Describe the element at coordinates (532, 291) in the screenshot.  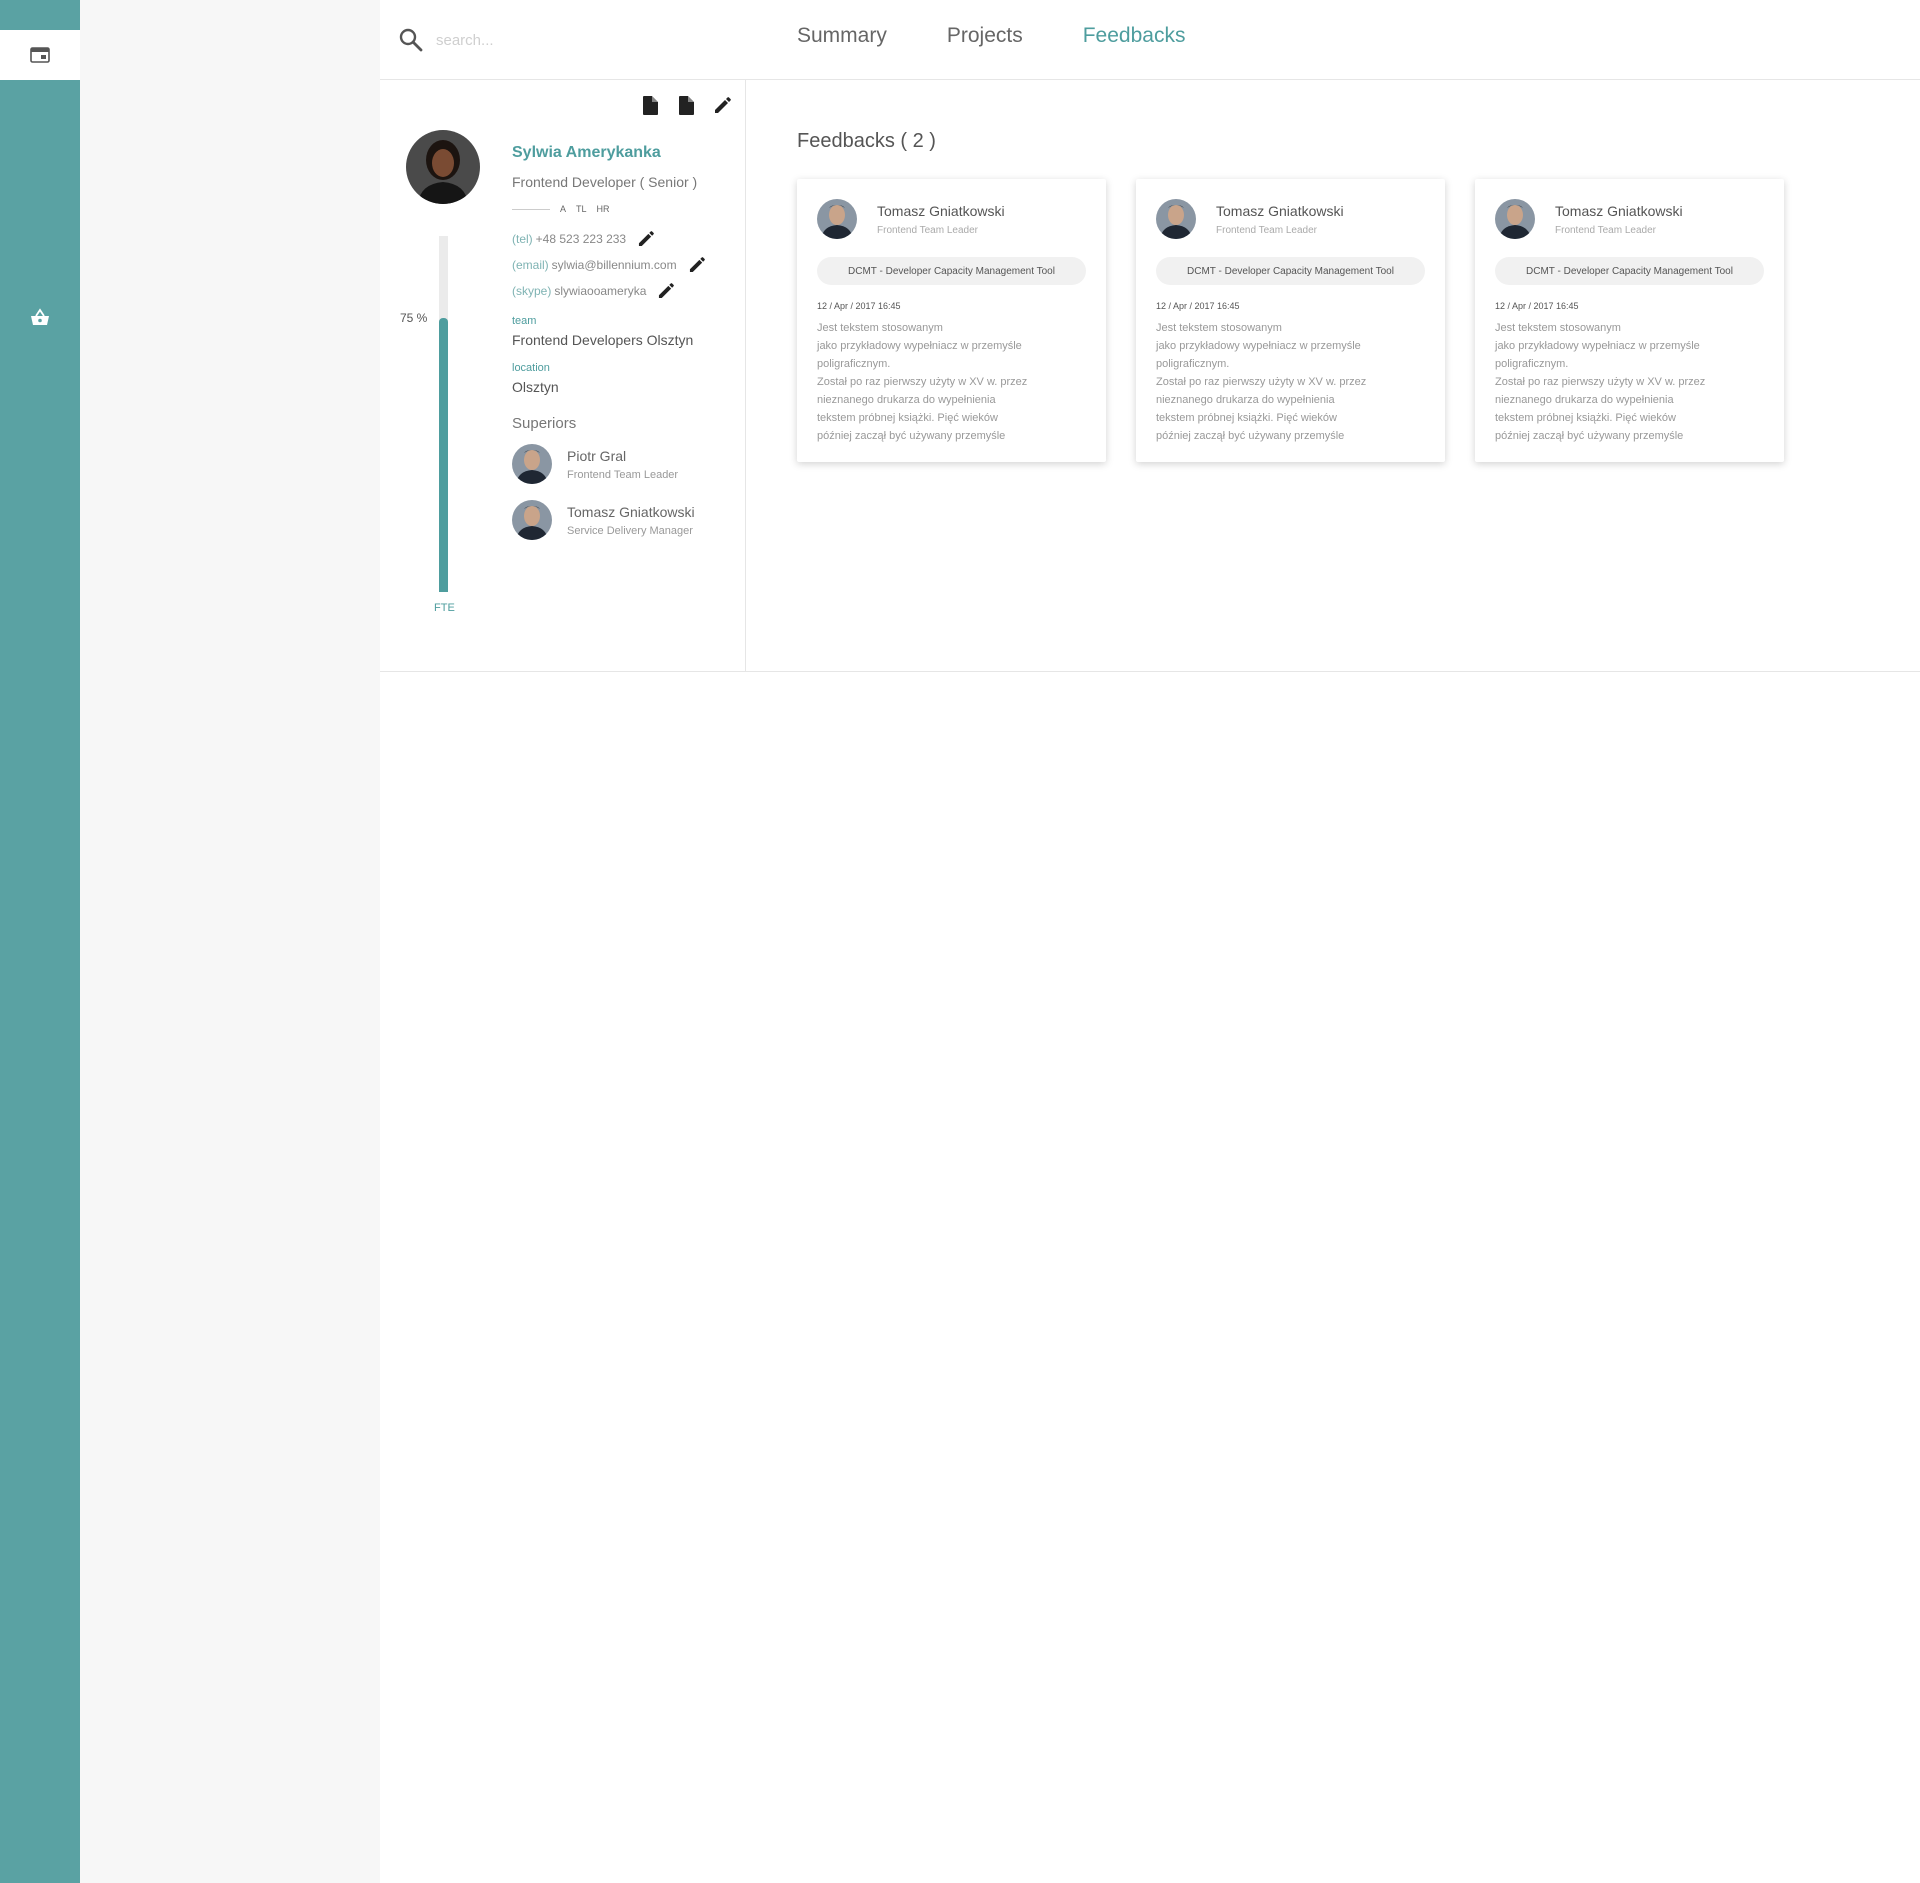
I see `contact-key: (skype)` at that location.